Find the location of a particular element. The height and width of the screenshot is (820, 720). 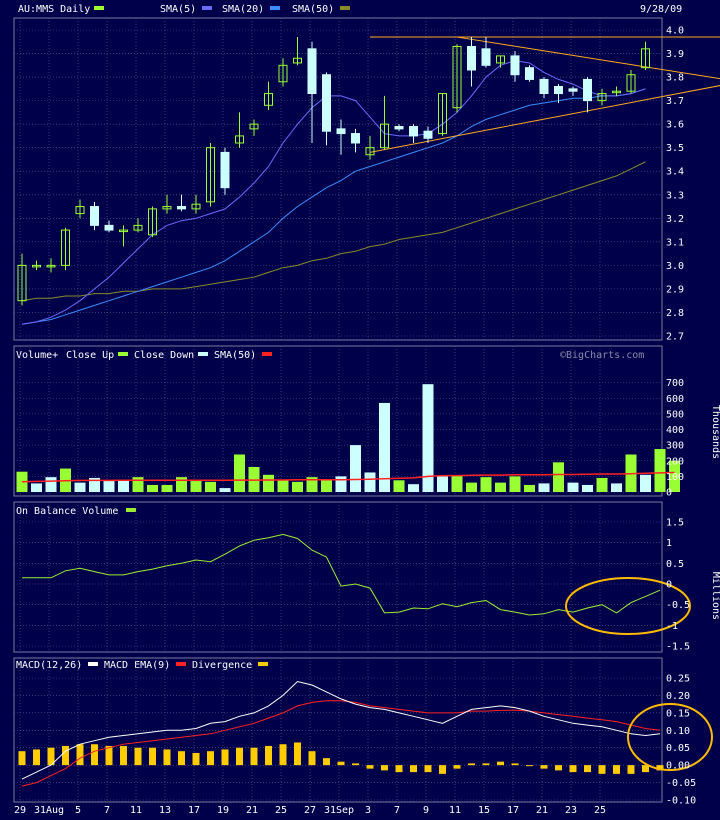

macd-y-tick-label: 0.00 is located at coordinates (678, 766).